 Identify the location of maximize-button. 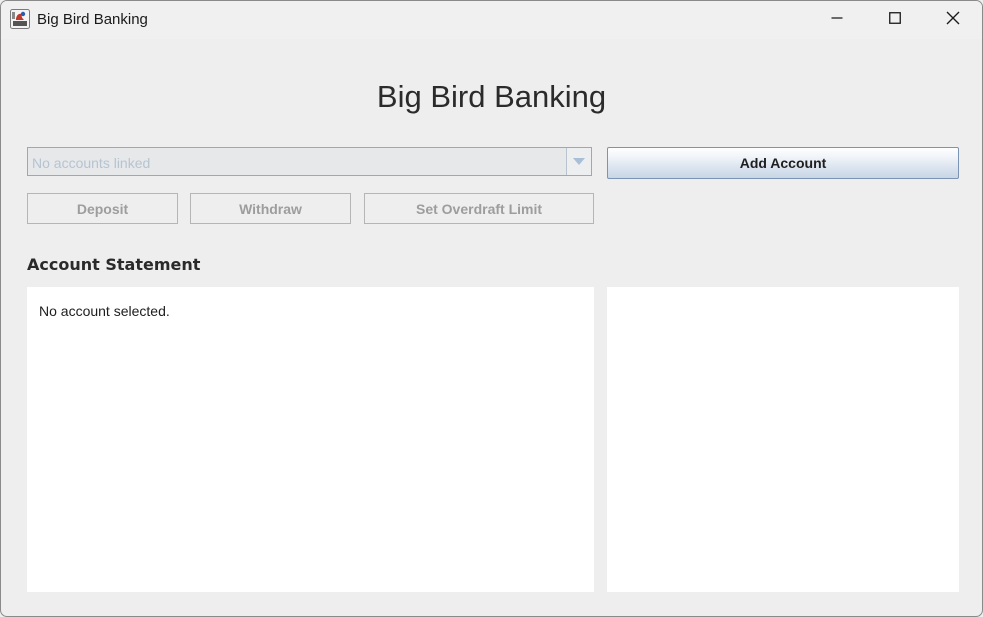
(895, 20).